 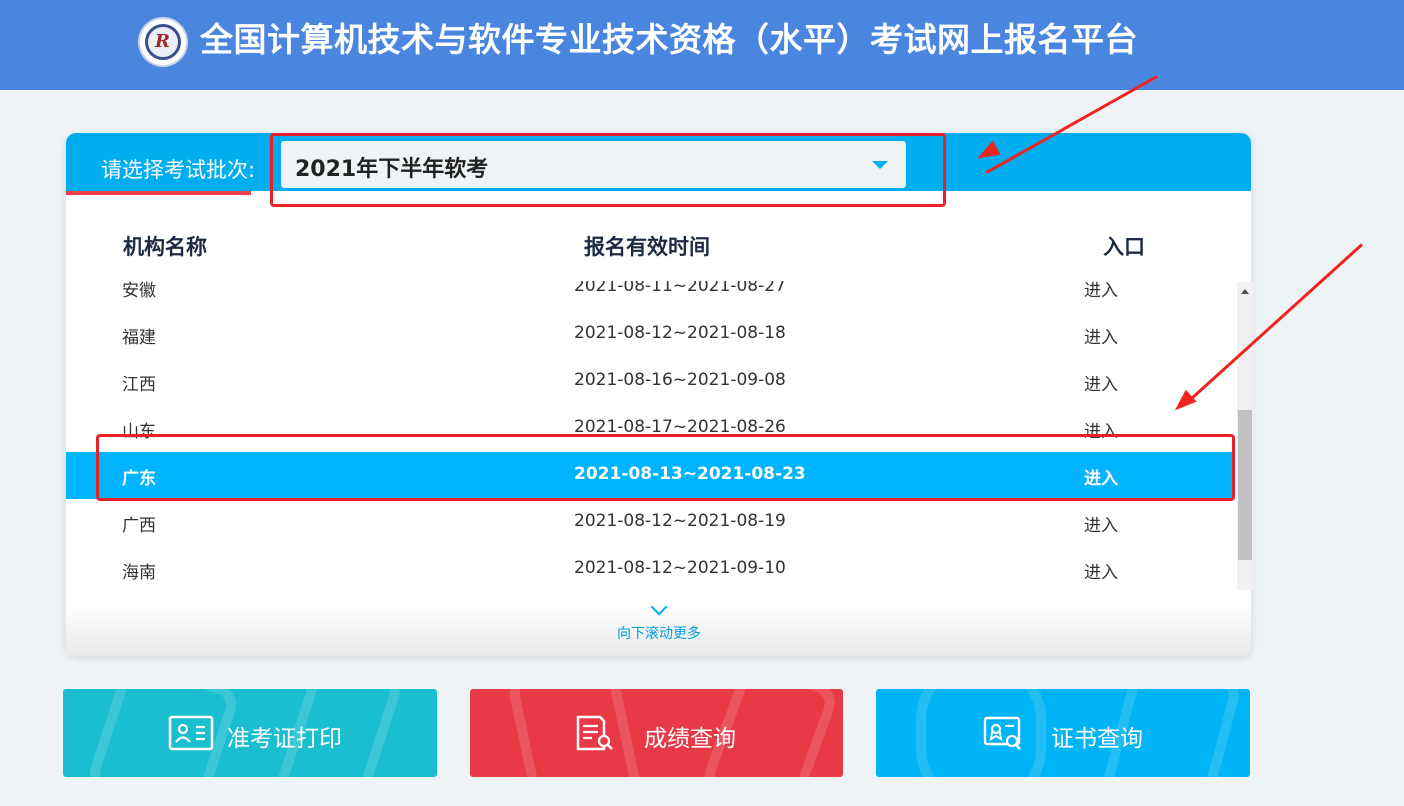 I want to click on row-period: 2021-08-12~2021-08-18, so click(x=680, y=333).